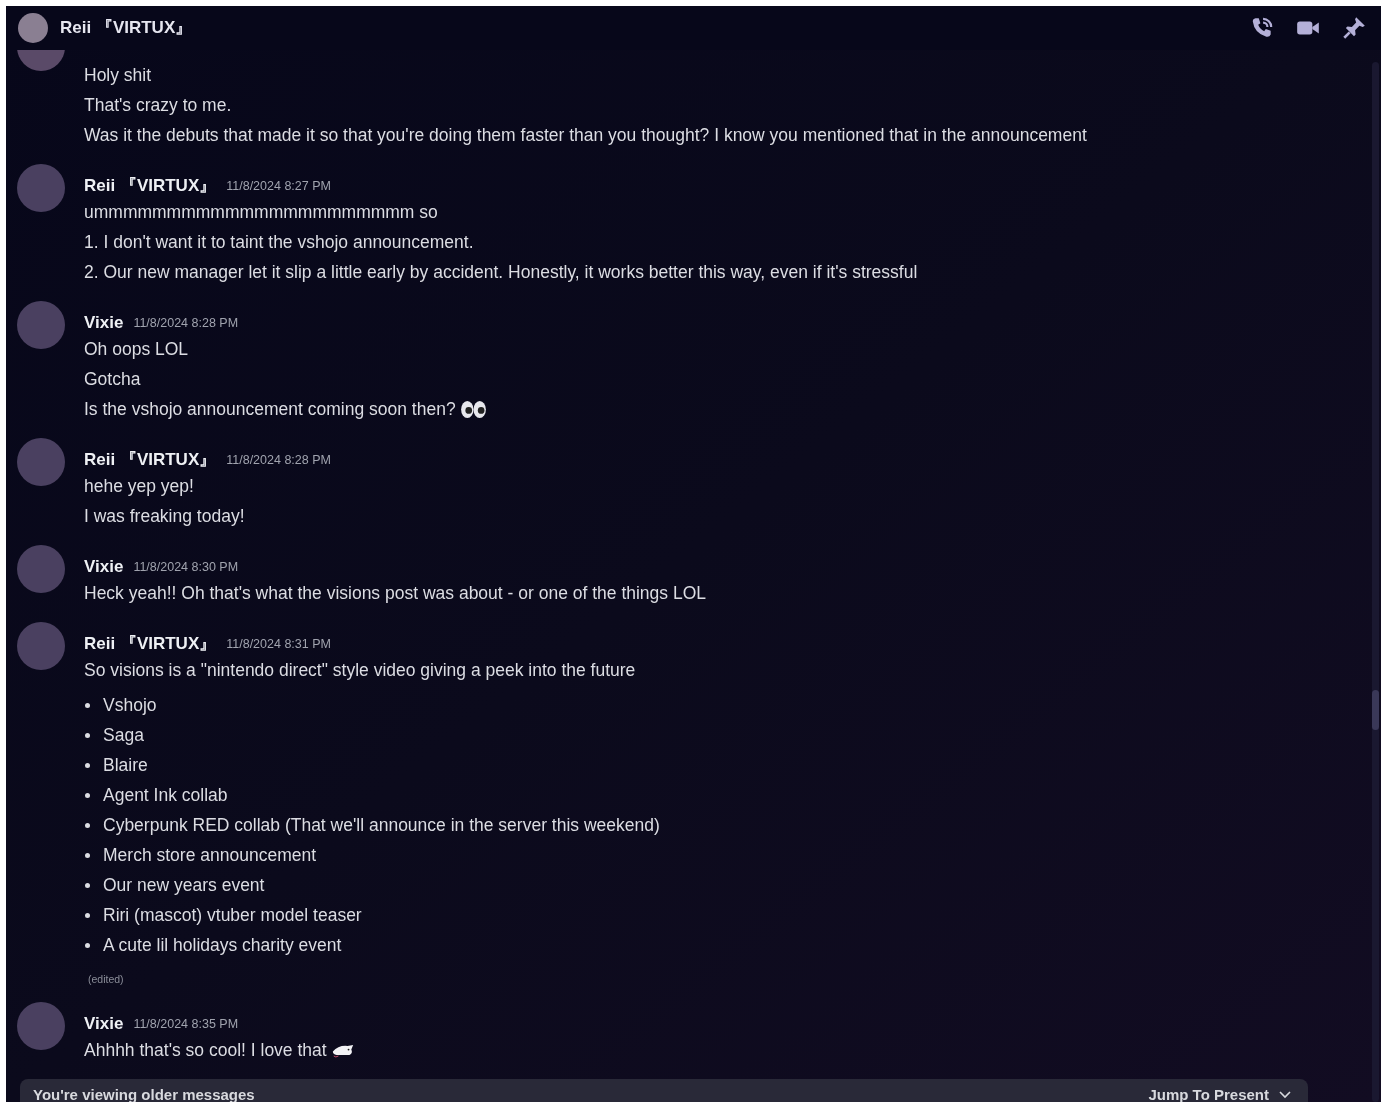 The image size is (1385, 1102). I want to click on eyes-icon, so click(473, 409).